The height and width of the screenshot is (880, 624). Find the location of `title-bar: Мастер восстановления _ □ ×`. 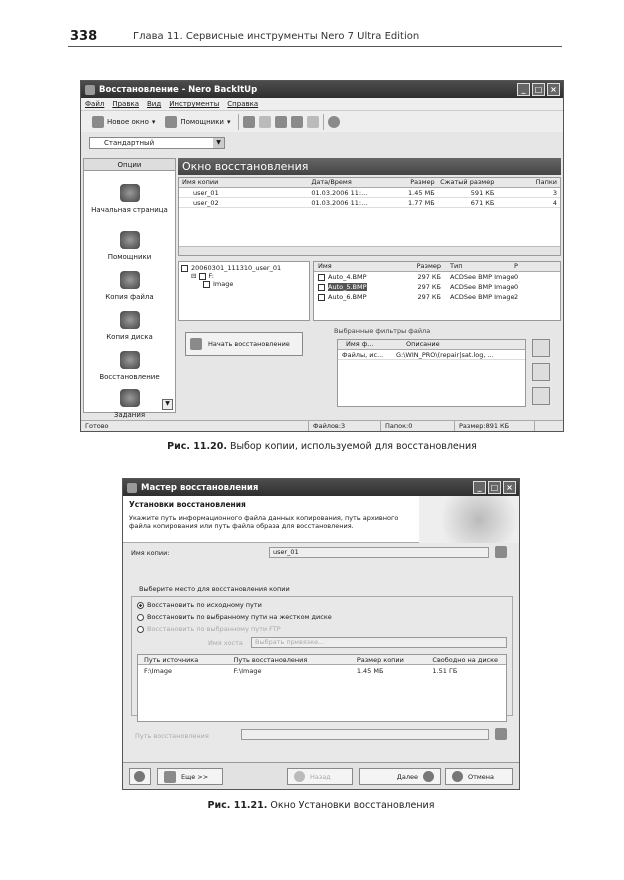

title-bar: Мастер восстановления _ □ × is located at coordinates (321, 487).